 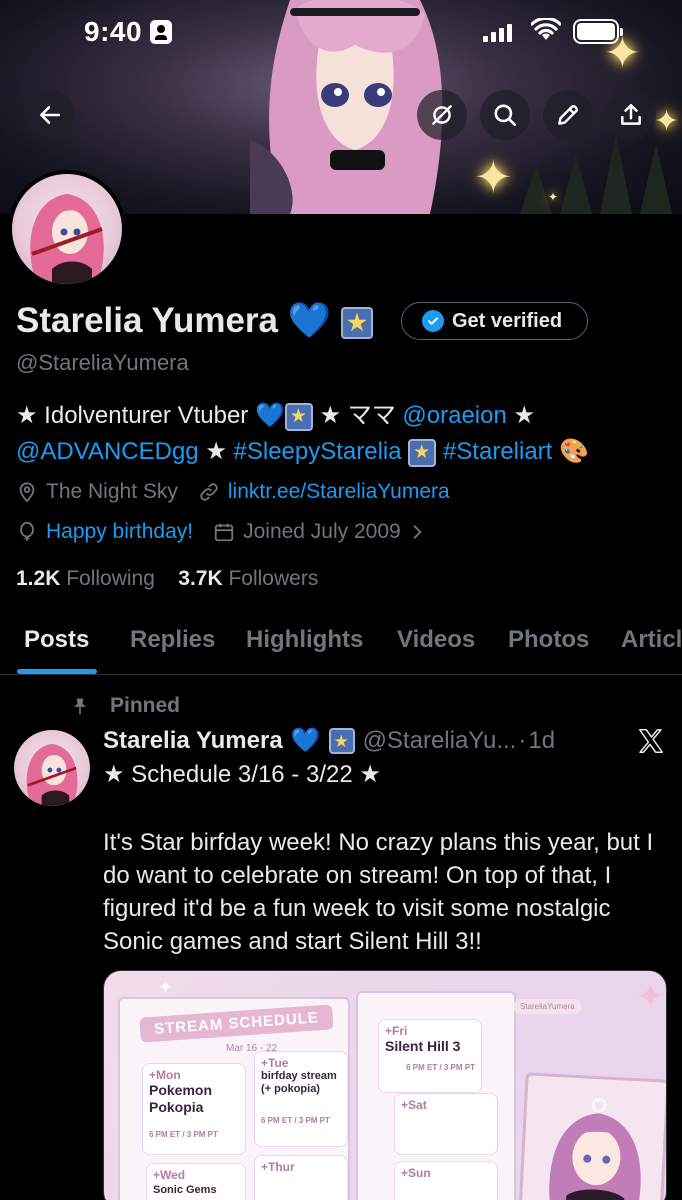 I want to click on wifi-icon, so click(x=546, y=29).